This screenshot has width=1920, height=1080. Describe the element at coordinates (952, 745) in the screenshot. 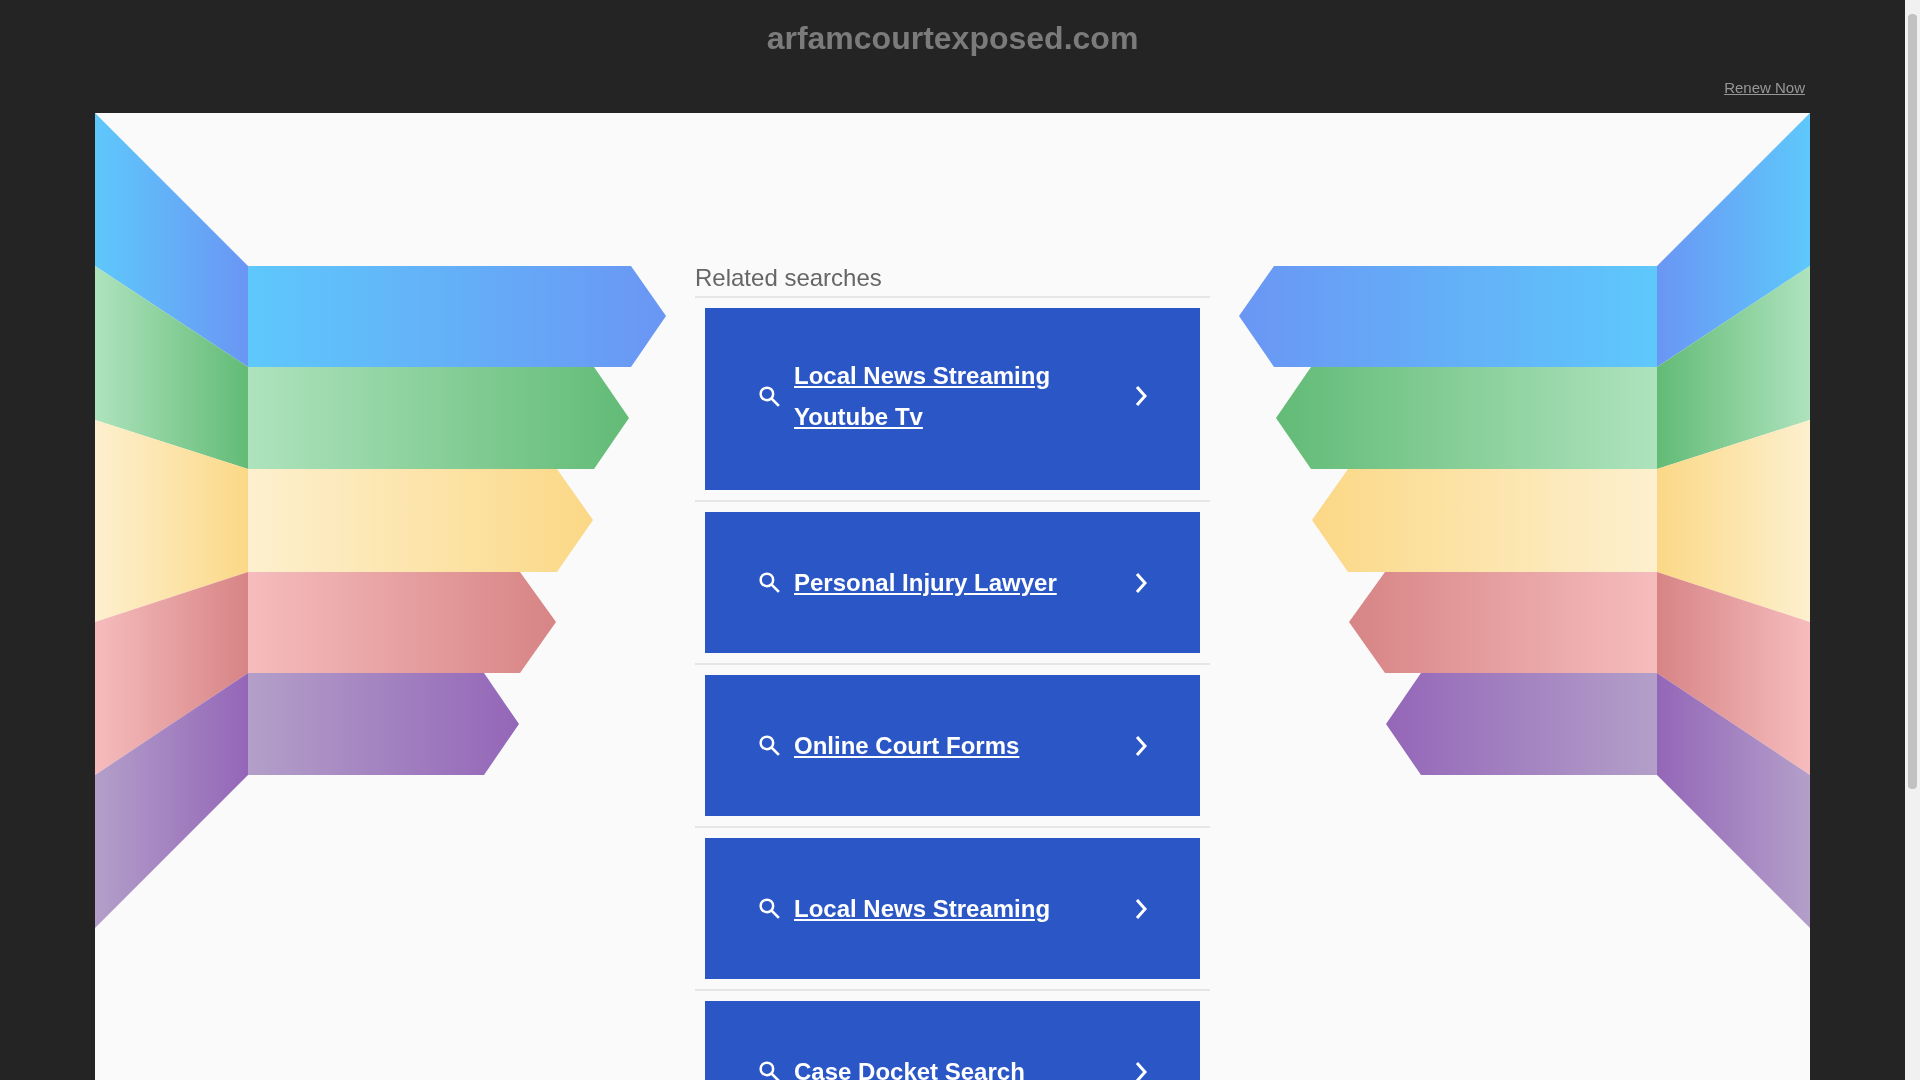

I see `related-search-button: Online Court Forms` at that location.